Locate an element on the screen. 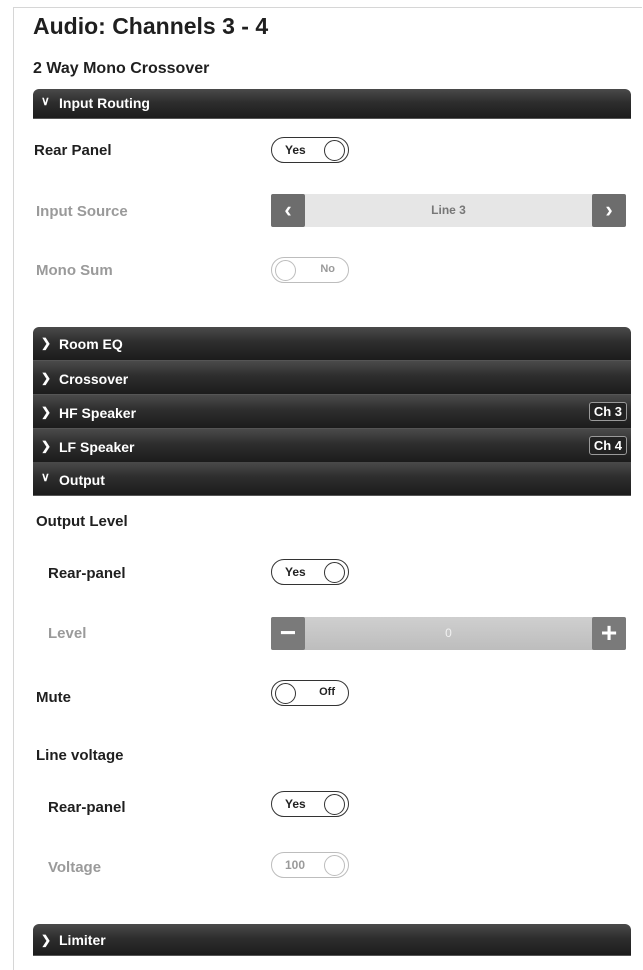 This screenshot has width=643, height=970. level-label: Level is located at coordinates (67, 633).